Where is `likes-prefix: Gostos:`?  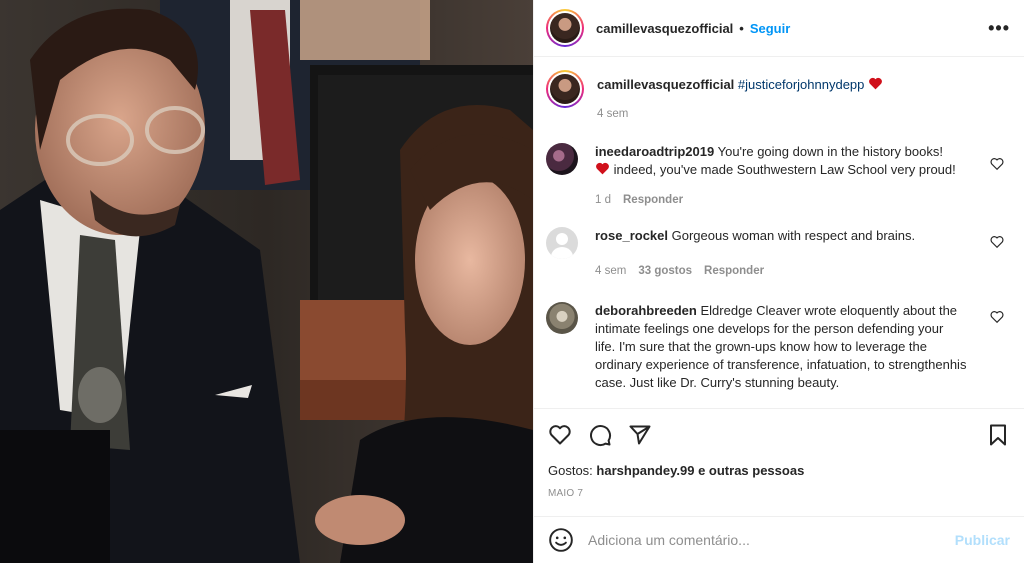
likes-prefix: Gostos: is located at coordinates (570, 470).